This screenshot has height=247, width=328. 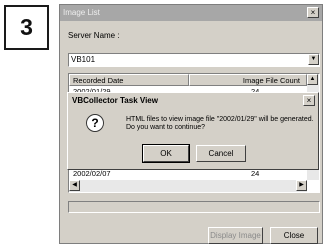 What do you see at coordinates (26, 27) in the screenshot?
I see `step-number-box: 3` at bounding box center [26, 27].